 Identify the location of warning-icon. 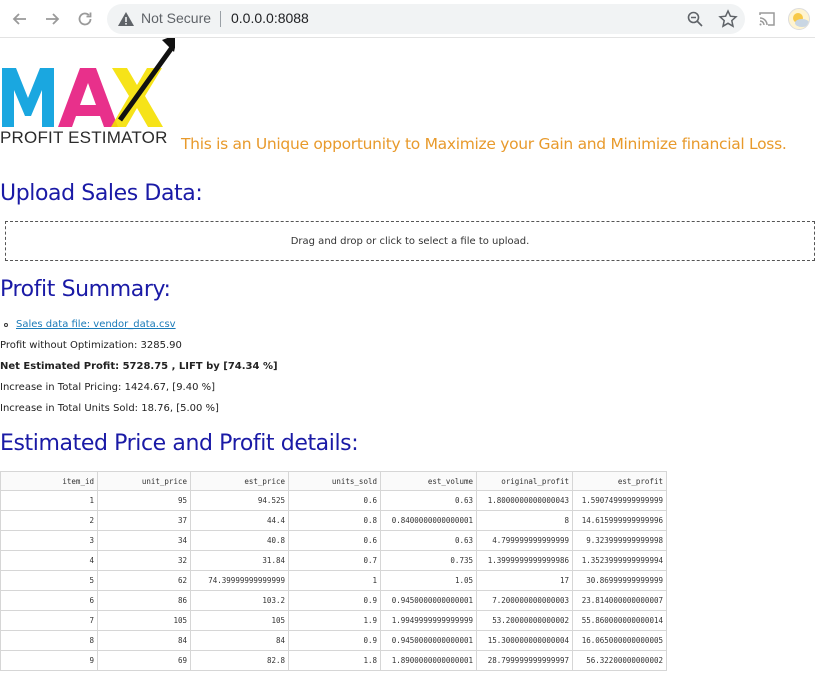
(126, 19).